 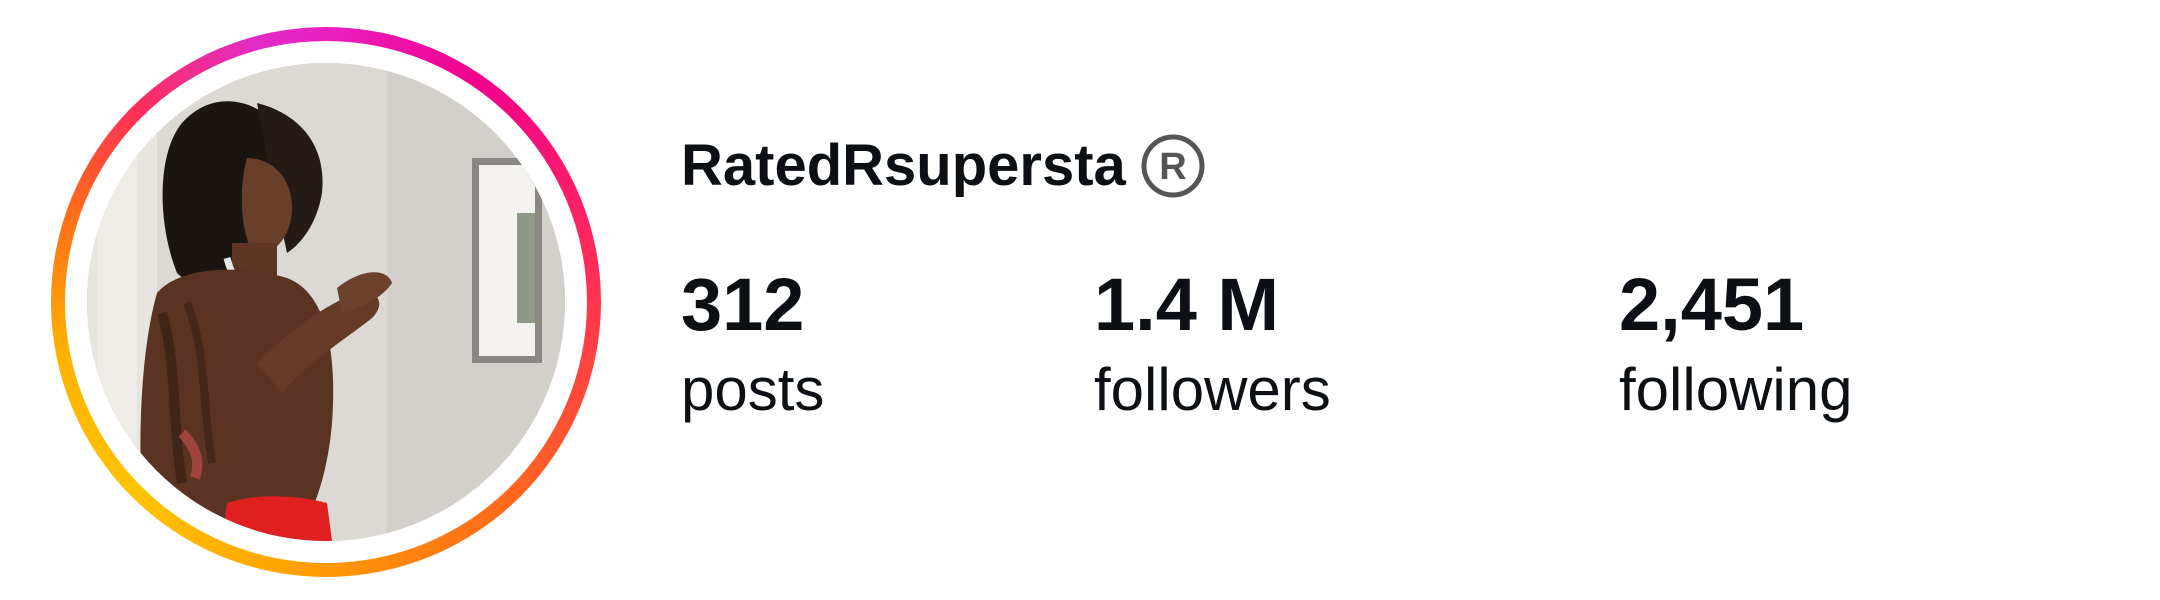 What do you see at coordinates (743, 304) in the screenshot?
I see `posts-count: 312` at bounding box center [743, 304].